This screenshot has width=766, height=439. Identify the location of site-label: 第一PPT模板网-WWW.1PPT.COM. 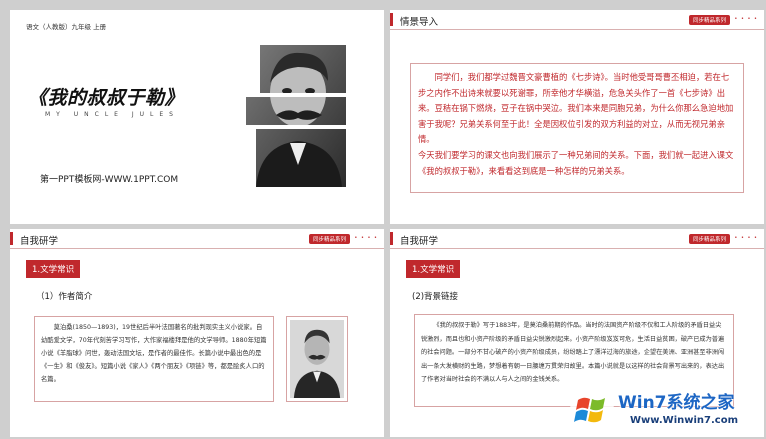
(109, 180).